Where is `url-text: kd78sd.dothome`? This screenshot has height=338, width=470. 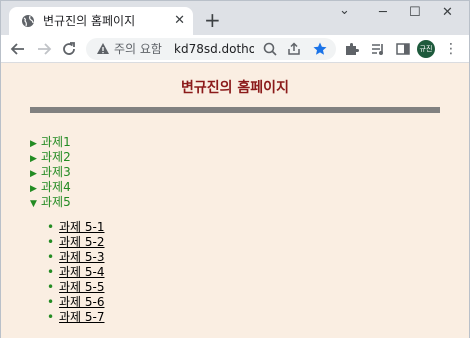 url-text: kd78sd.dothome is located at coordinates (214, 49).